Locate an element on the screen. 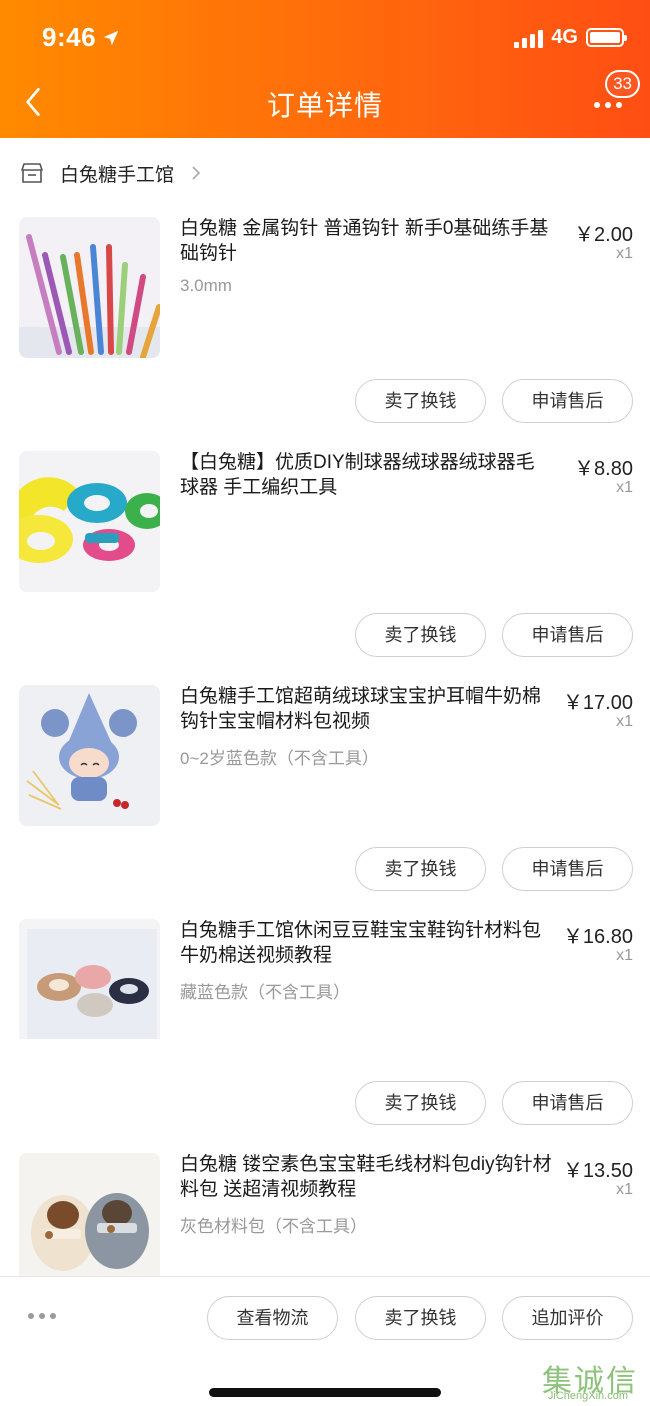  shop-row: 白兔糖手工馆 is located at coordinates (325, 173).